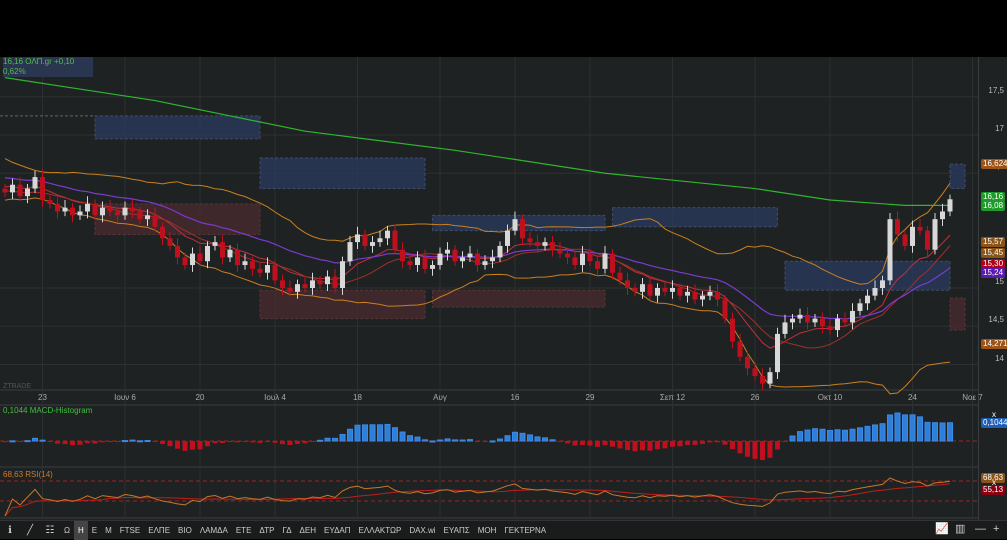  Describe the element at coordinates (912, 397) in the screenshot. I see `date-axis-label: 24` at that location.